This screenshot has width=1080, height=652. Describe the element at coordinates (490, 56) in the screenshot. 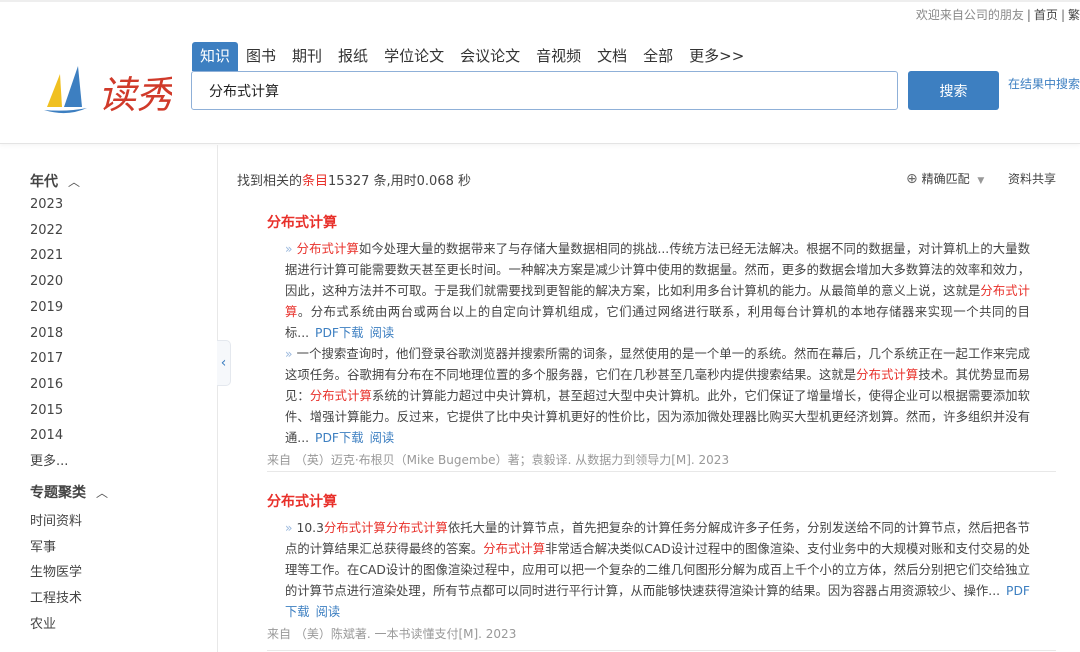

I see `tab-5: 会议论文` at that location.